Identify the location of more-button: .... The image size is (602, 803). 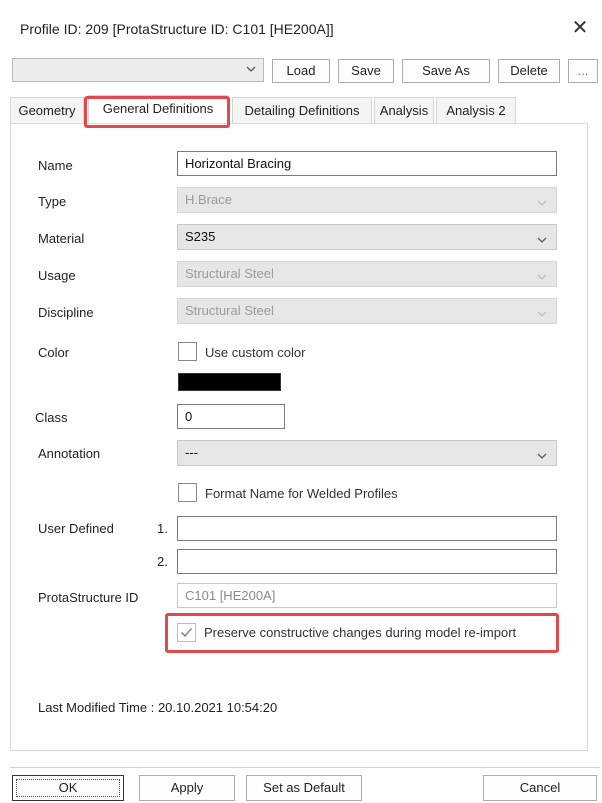
(583, 71).